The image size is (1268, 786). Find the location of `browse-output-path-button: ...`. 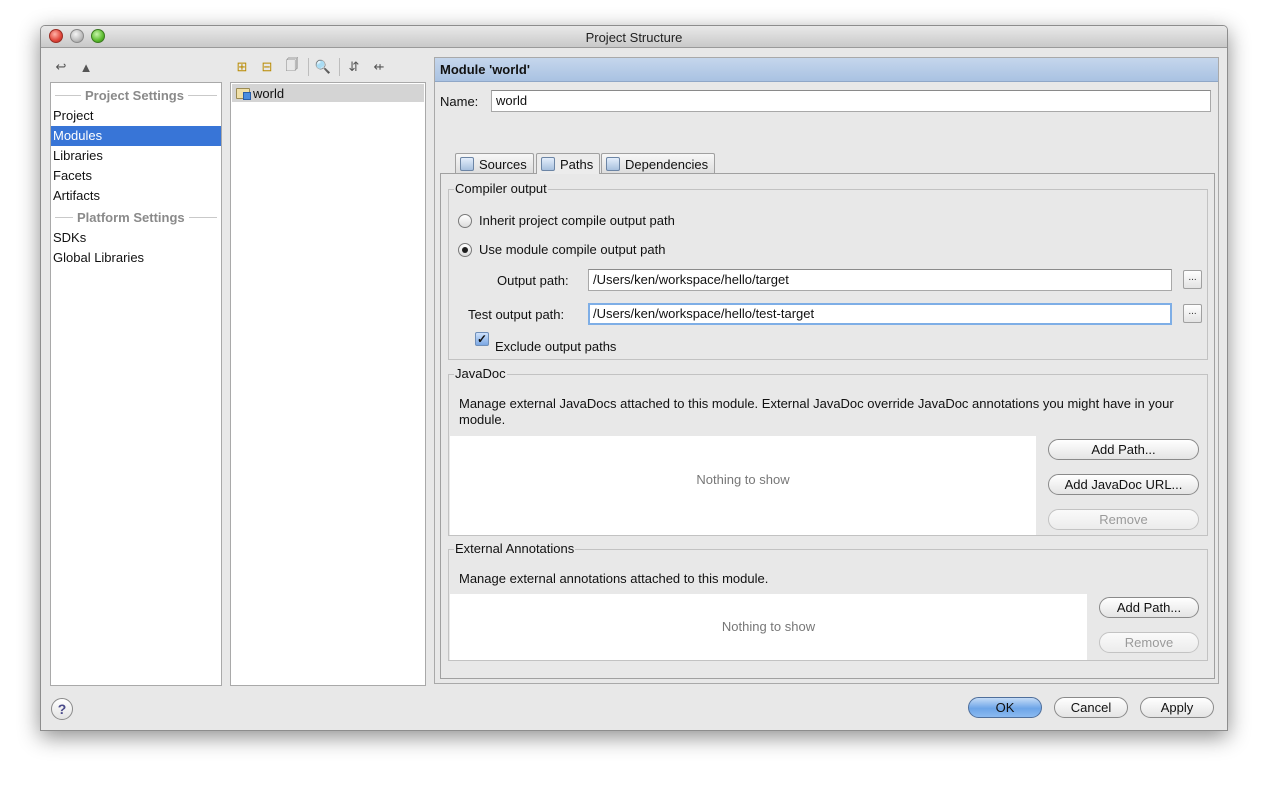

browse-output-path-button: ... is located at coordinates (1192, 279).